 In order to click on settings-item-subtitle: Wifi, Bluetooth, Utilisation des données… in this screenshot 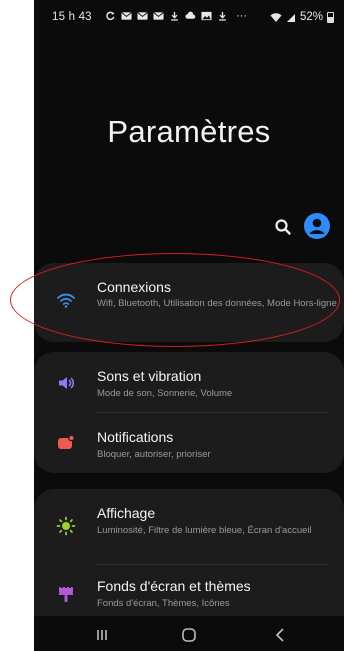, I will do `click(217, 303)`.